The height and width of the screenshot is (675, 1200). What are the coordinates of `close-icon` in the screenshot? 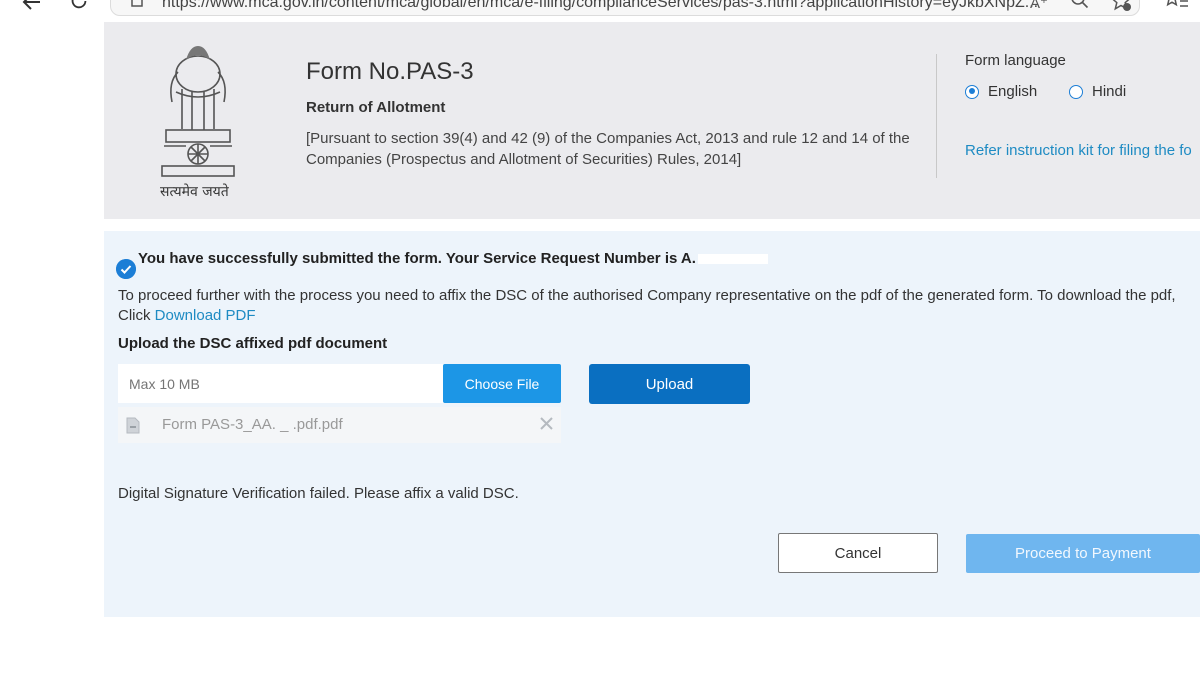 It's located at (546, 423).